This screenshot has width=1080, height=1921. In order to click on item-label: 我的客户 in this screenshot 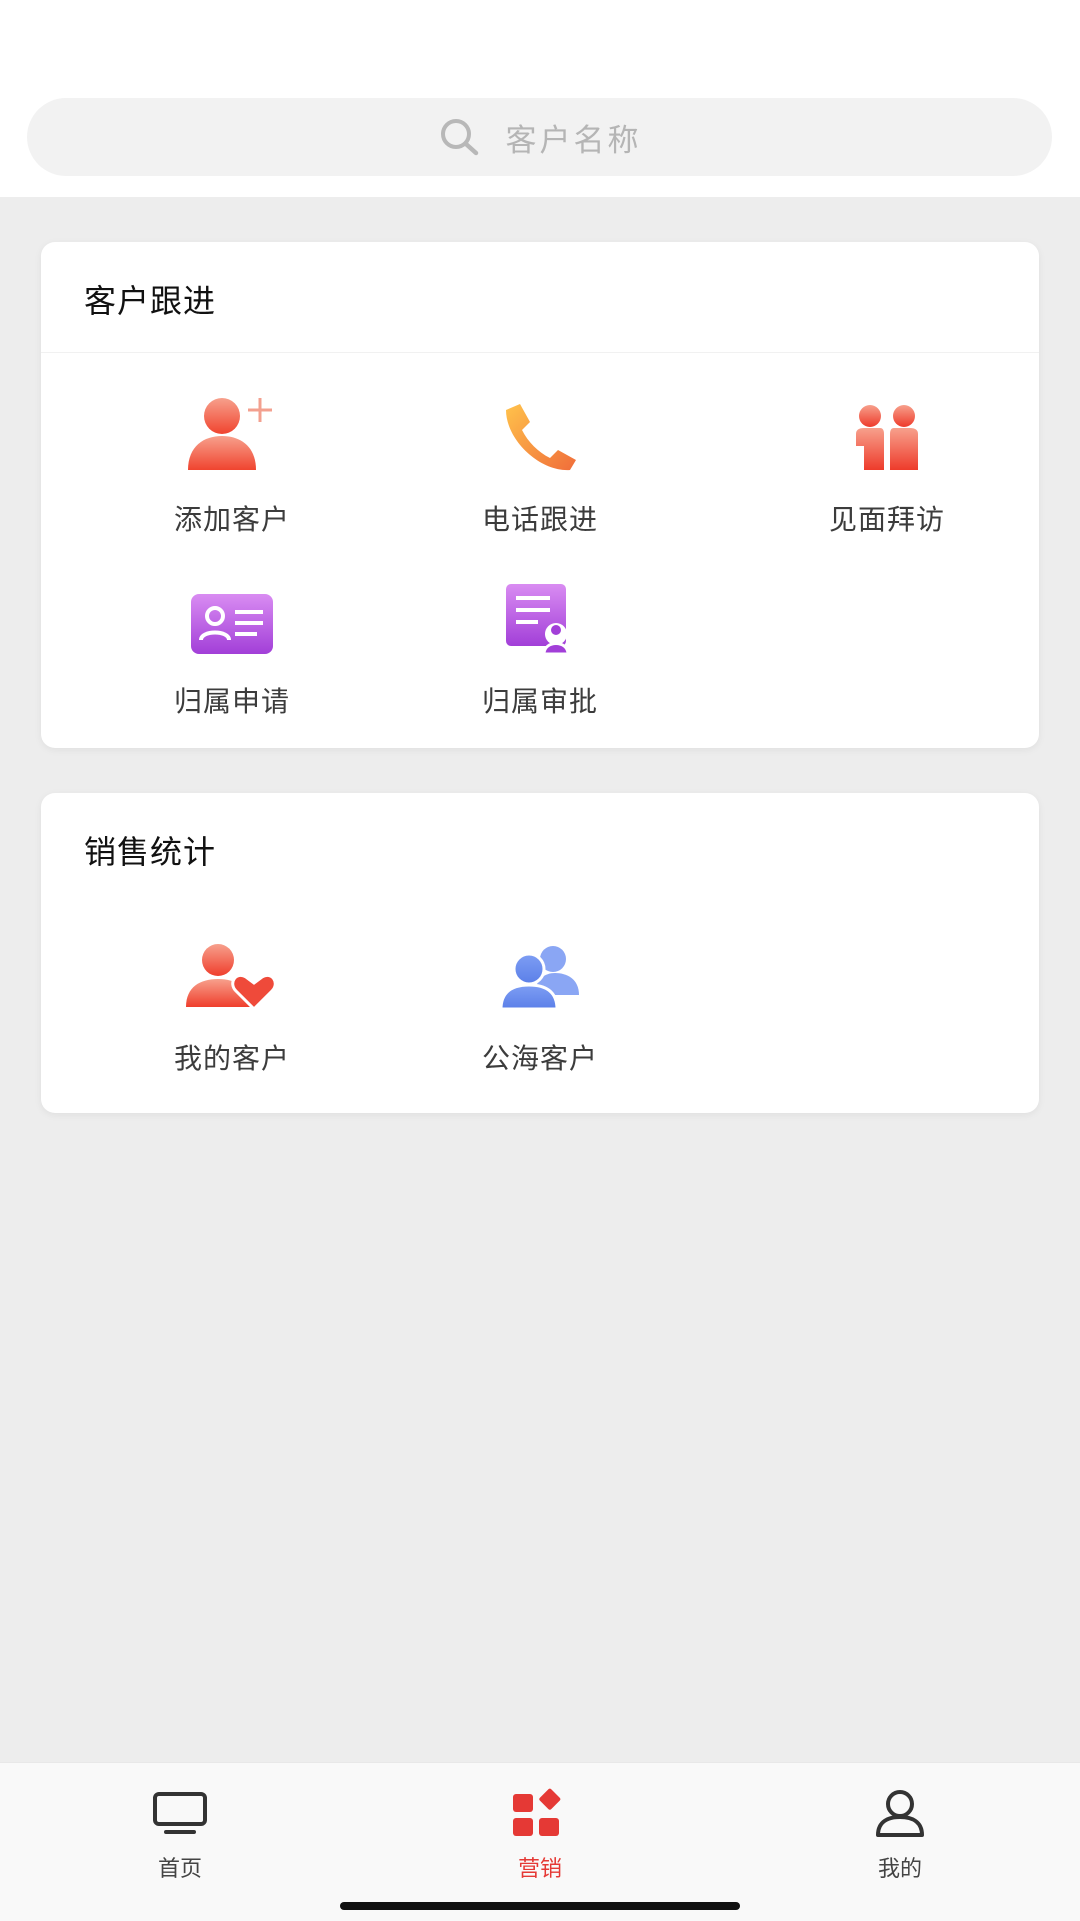, I will do `click(231, 1058)`.